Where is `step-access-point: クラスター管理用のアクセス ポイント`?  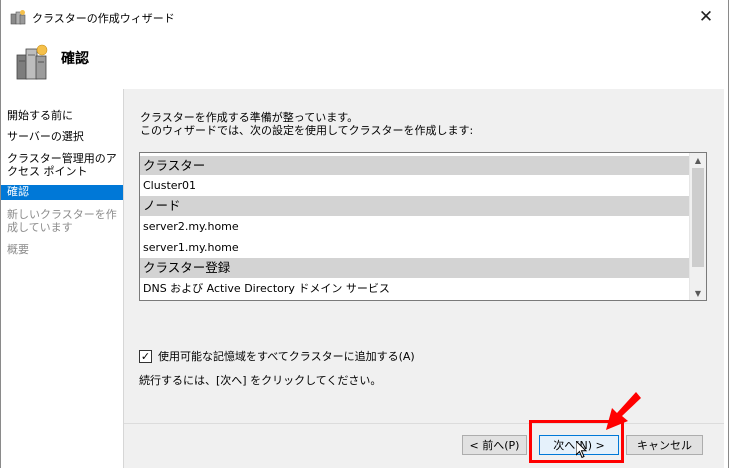
step-access-point: クラスター管理用のアクセス ポイント is located at coordinates (62, 165).